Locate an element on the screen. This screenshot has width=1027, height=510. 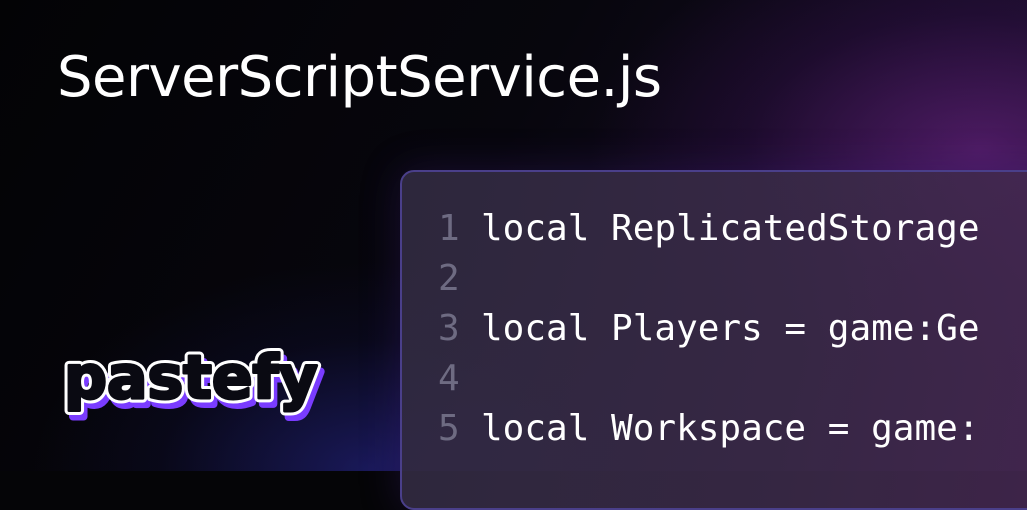
code-line: 4 is located at coordinates (709, 379).